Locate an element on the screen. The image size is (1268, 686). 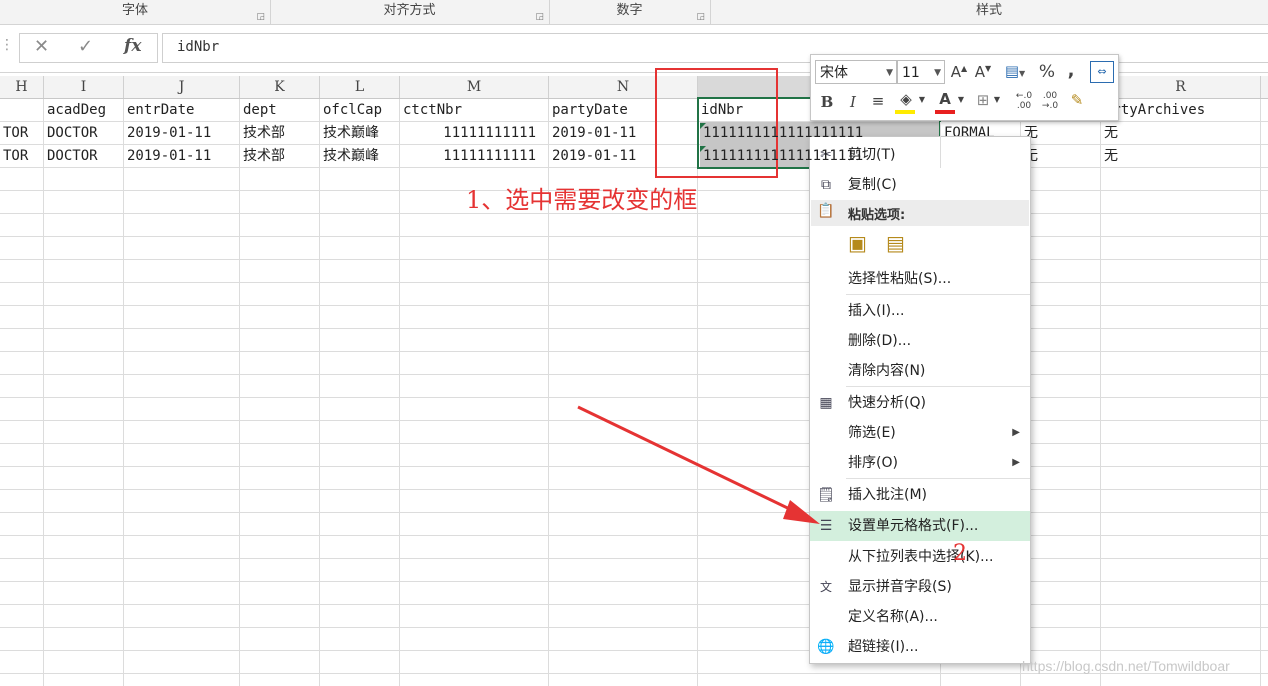
paste-option-buttons: ▣ ▤ is located at coordinates (888, 245).